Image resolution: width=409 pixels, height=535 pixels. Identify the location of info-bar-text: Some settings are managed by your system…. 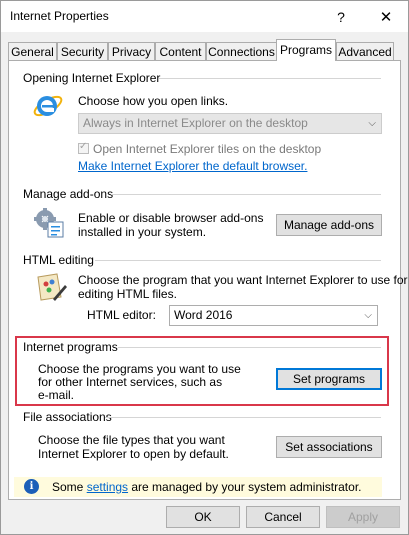
(206, 487).